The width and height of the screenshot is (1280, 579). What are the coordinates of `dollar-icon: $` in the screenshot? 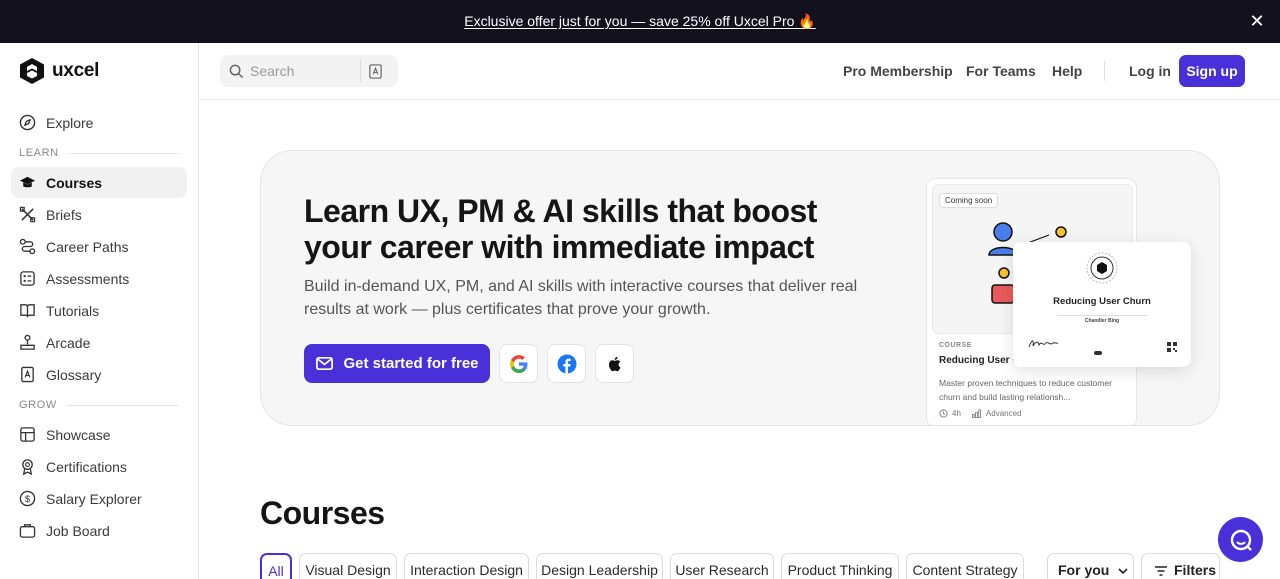 It's located at (27, 498).